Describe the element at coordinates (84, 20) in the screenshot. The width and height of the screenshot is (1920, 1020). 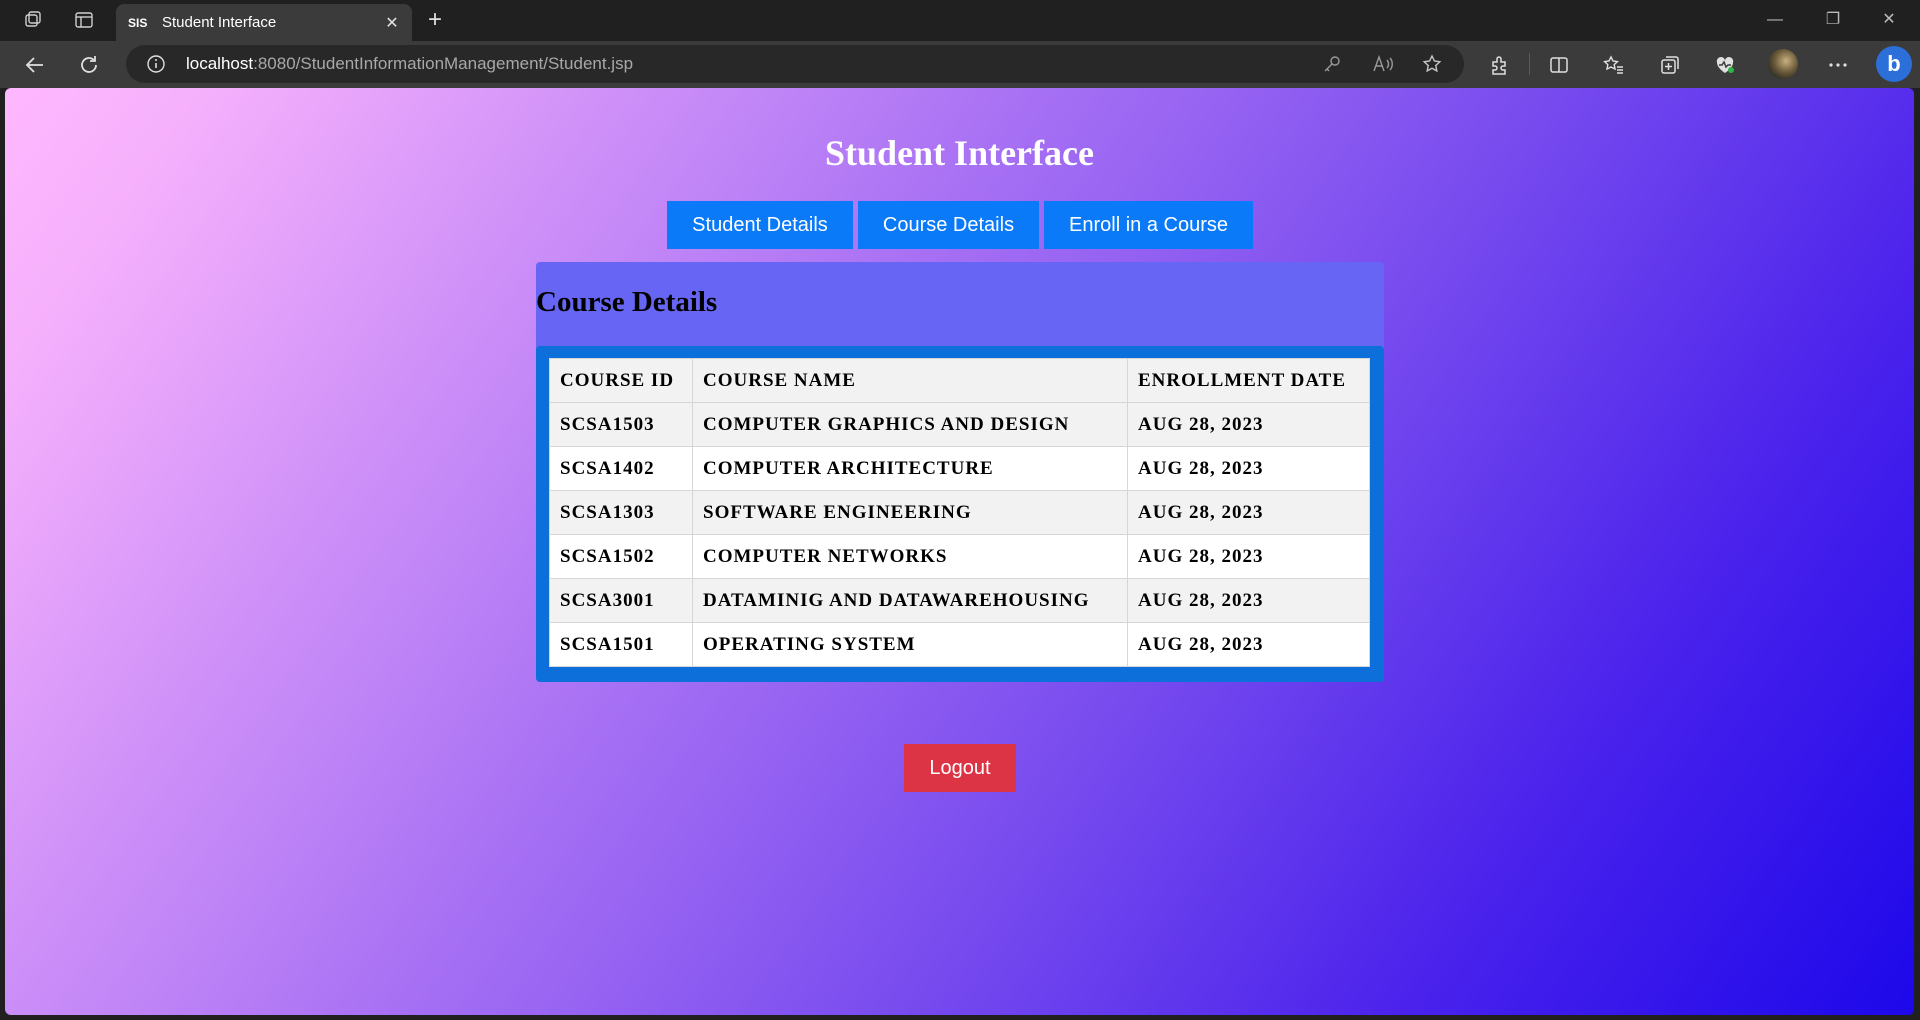
I see `tab-actions-icon` at that location.